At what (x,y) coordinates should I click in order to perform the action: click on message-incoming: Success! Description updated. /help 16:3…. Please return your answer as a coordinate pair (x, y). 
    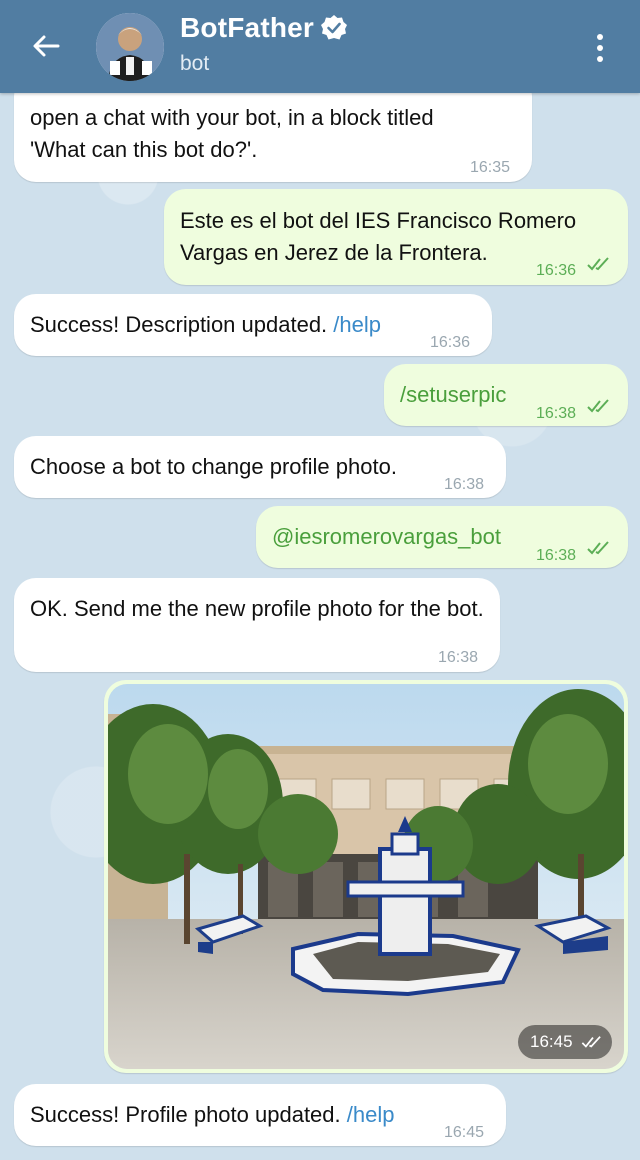
    Looking at the image, I should click on (253, 325).